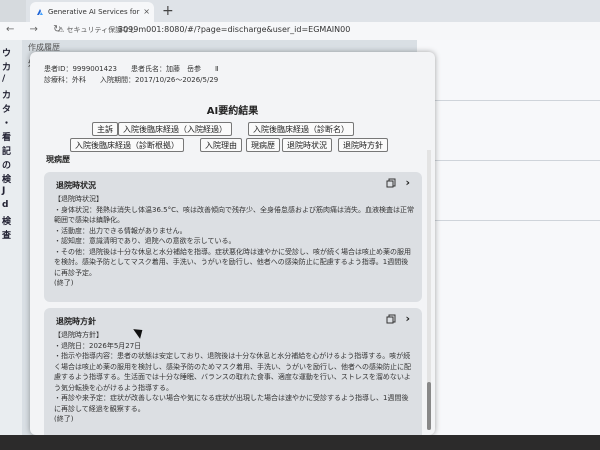 The width and height of the screenshot is (600, 450). I want to click on strip-char: の, so click(7, 166).